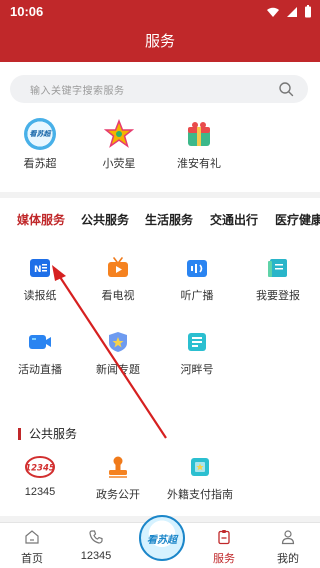 This screenshot has width=320, height=568. I want to click on radio-icon, so click(197, 268).